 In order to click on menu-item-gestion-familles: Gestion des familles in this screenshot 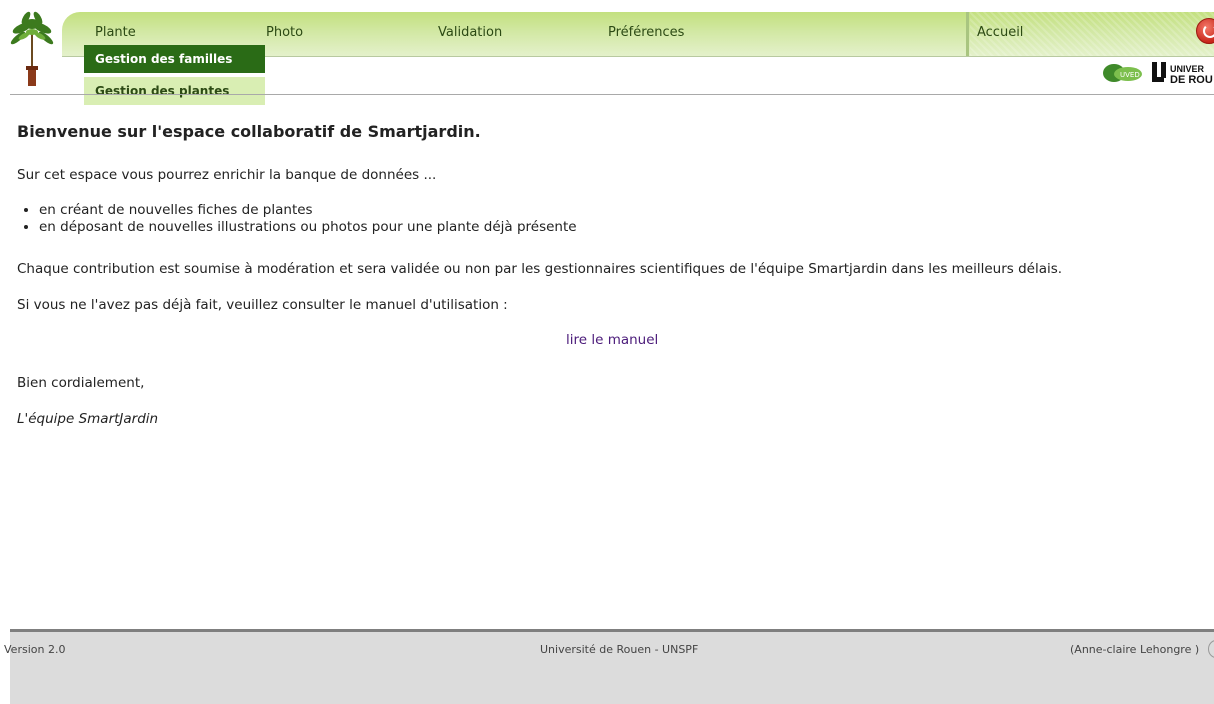, I will do `click(174, 59)`.